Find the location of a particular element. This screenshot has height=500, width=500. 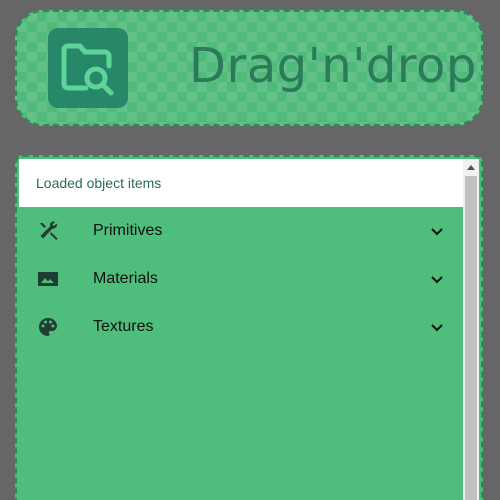

palette-icon is located at coordinates (48, 327).